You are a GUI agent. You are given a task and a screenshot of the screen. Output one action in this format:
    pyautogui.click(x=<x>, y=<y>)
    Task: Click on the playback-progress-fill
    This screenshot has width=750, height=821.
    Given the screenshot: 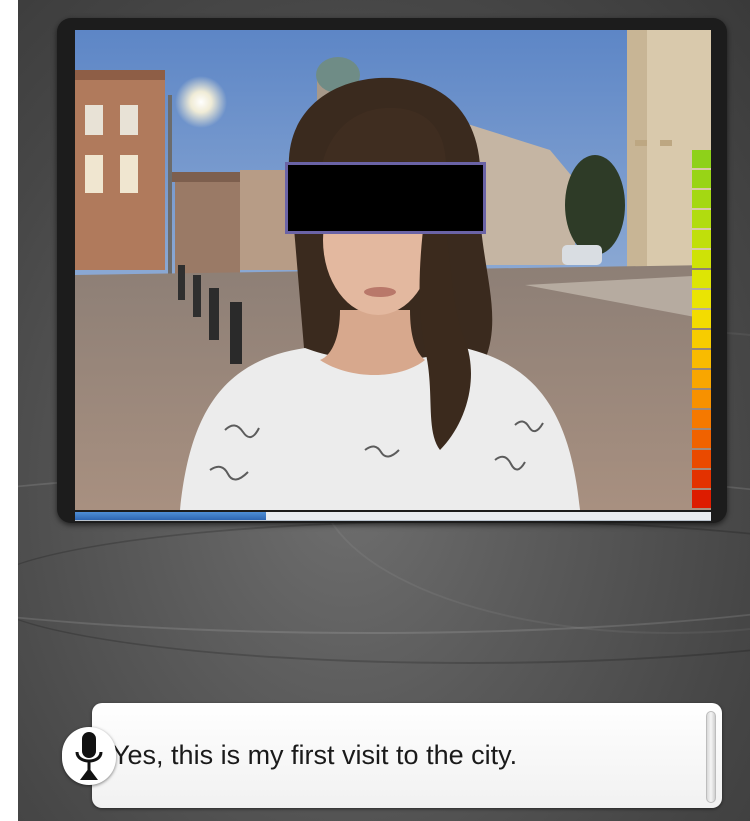 What is the action you would take?
    pyautogui.click(x=170, y=516)
    